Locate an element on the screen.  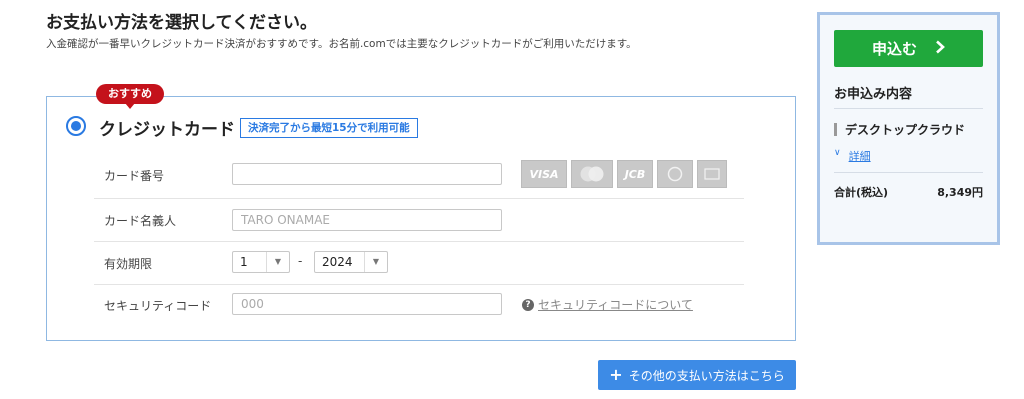
visa-logo: VISA is located at coordinates (544, 174).